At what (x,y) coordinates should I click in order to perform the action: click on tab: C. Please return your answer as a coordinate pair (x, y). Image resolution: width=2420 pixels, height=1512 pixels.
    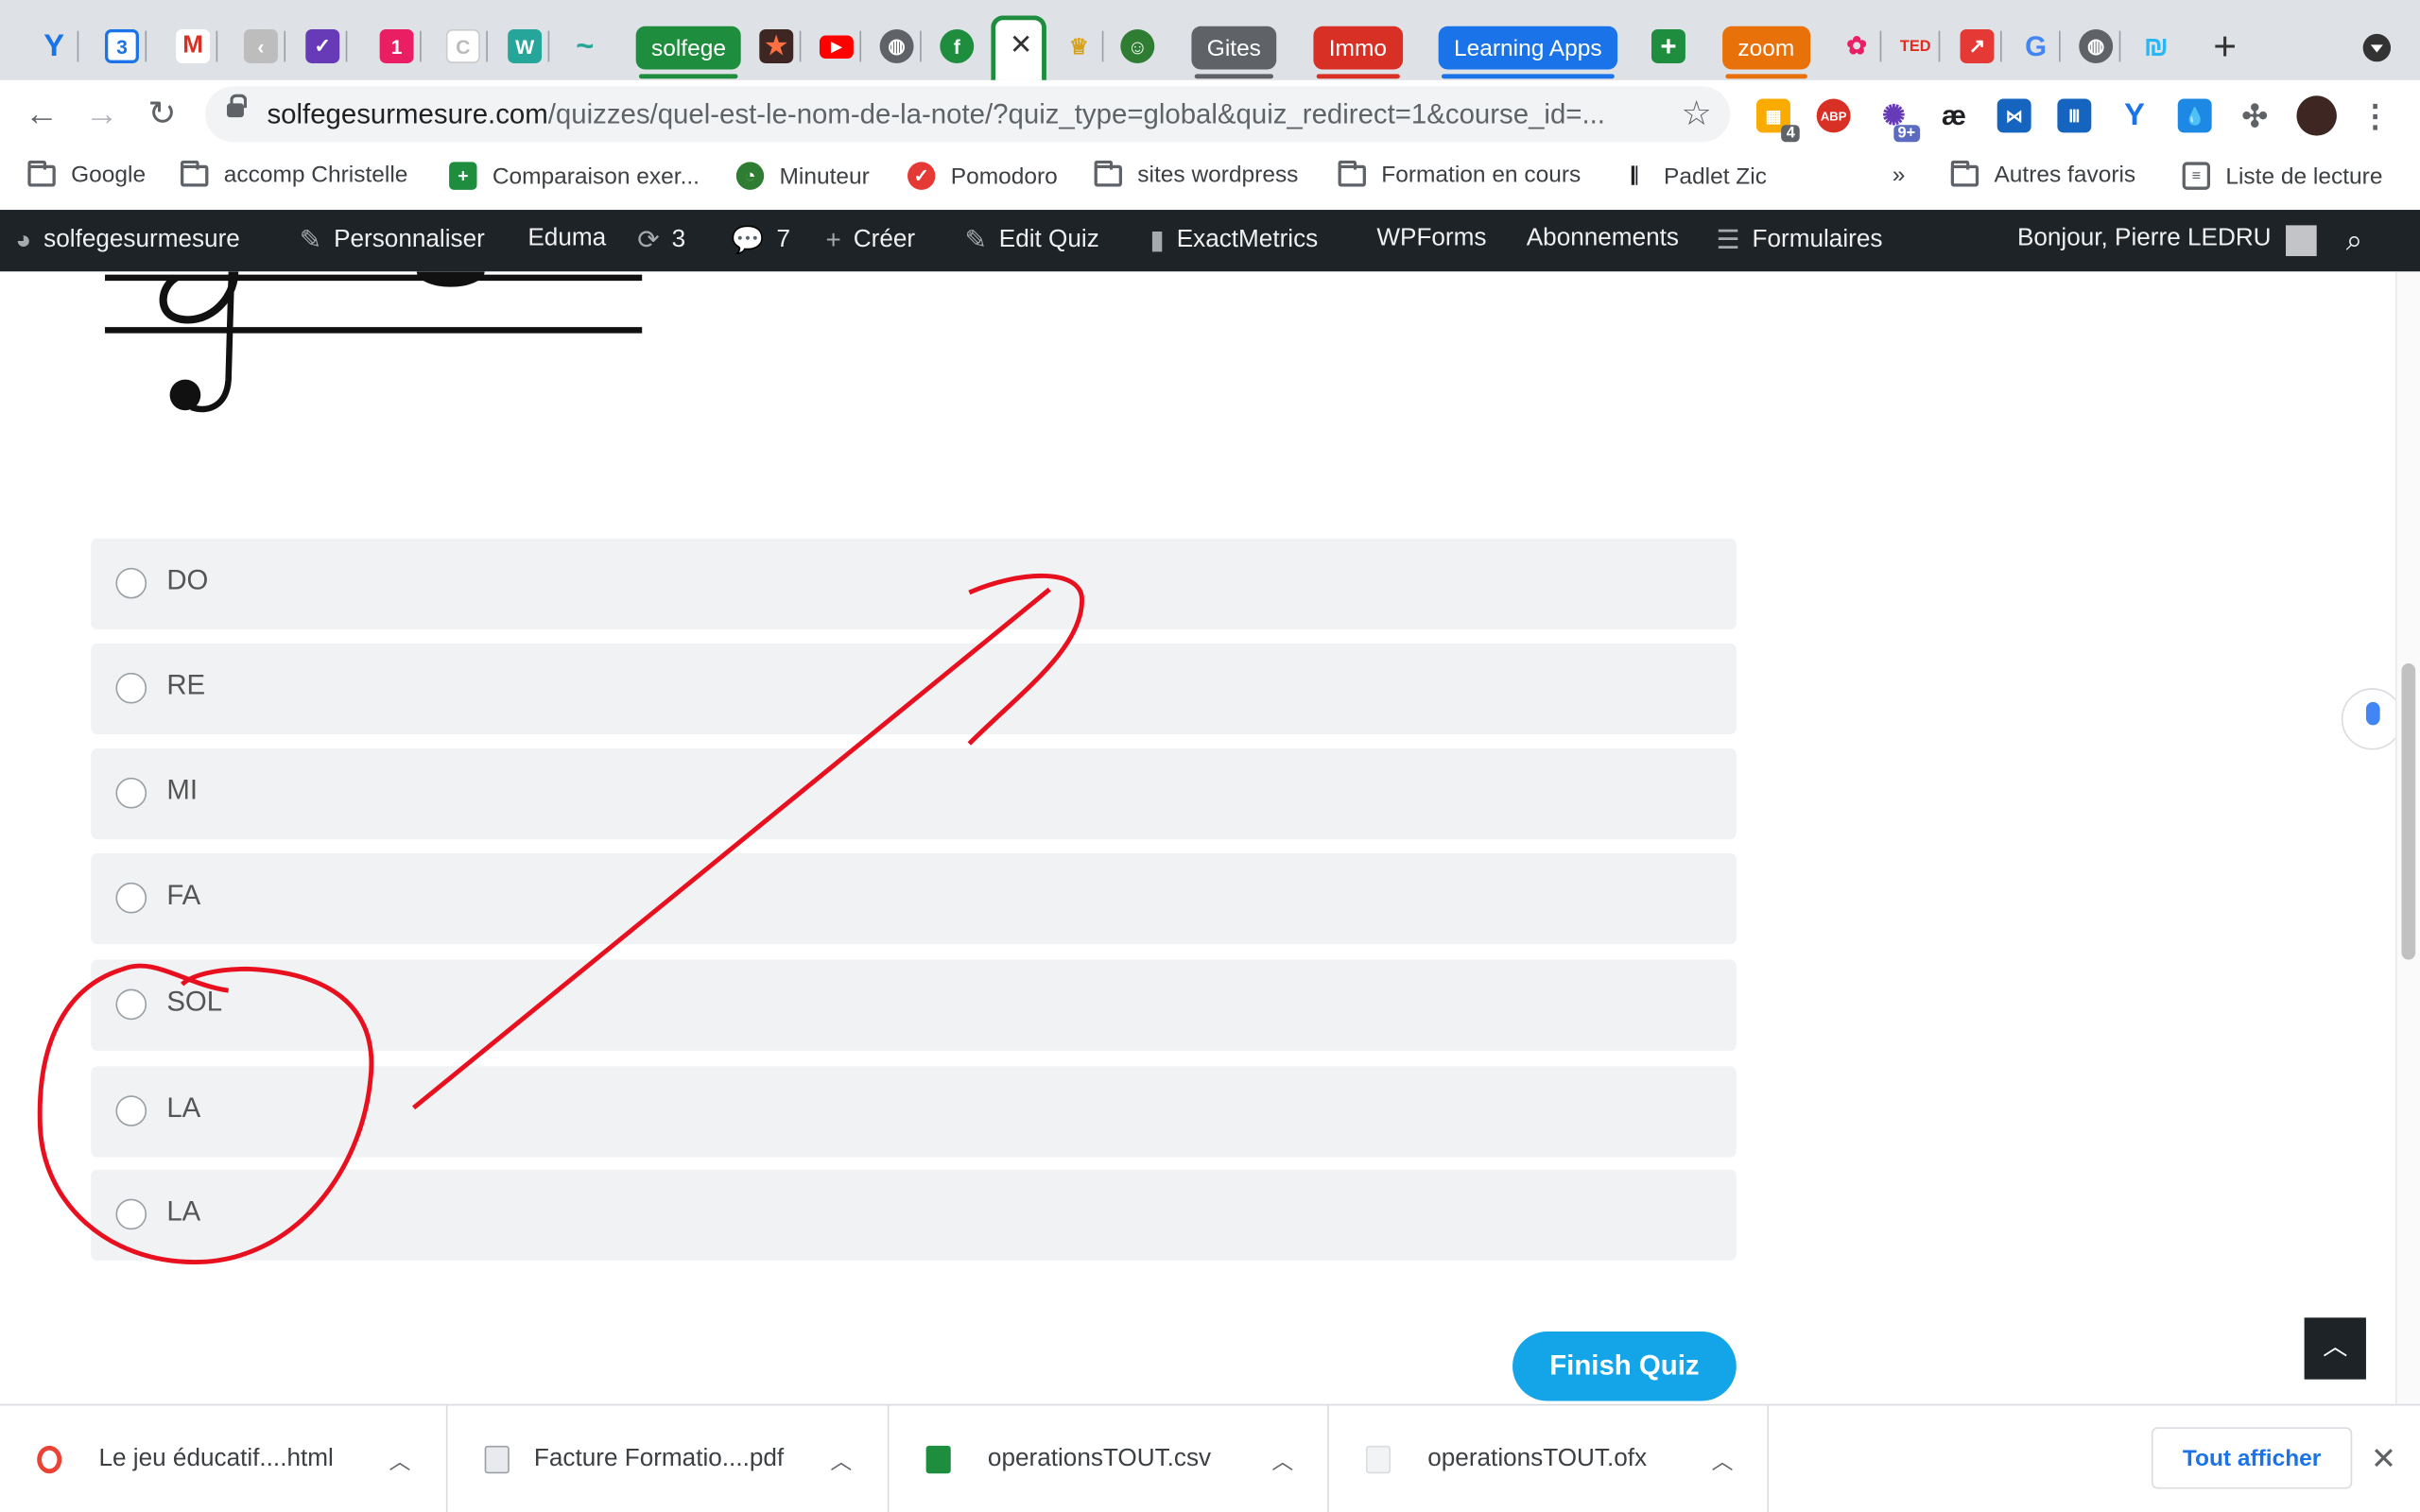
    Looking at the image, I should click on (464, 46).